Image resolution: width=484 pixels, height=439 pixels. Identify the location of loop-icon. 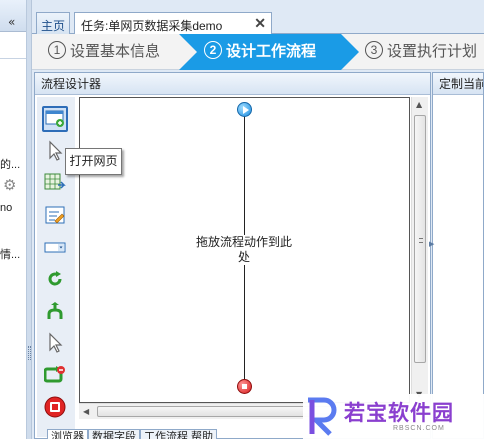
(55, 279).